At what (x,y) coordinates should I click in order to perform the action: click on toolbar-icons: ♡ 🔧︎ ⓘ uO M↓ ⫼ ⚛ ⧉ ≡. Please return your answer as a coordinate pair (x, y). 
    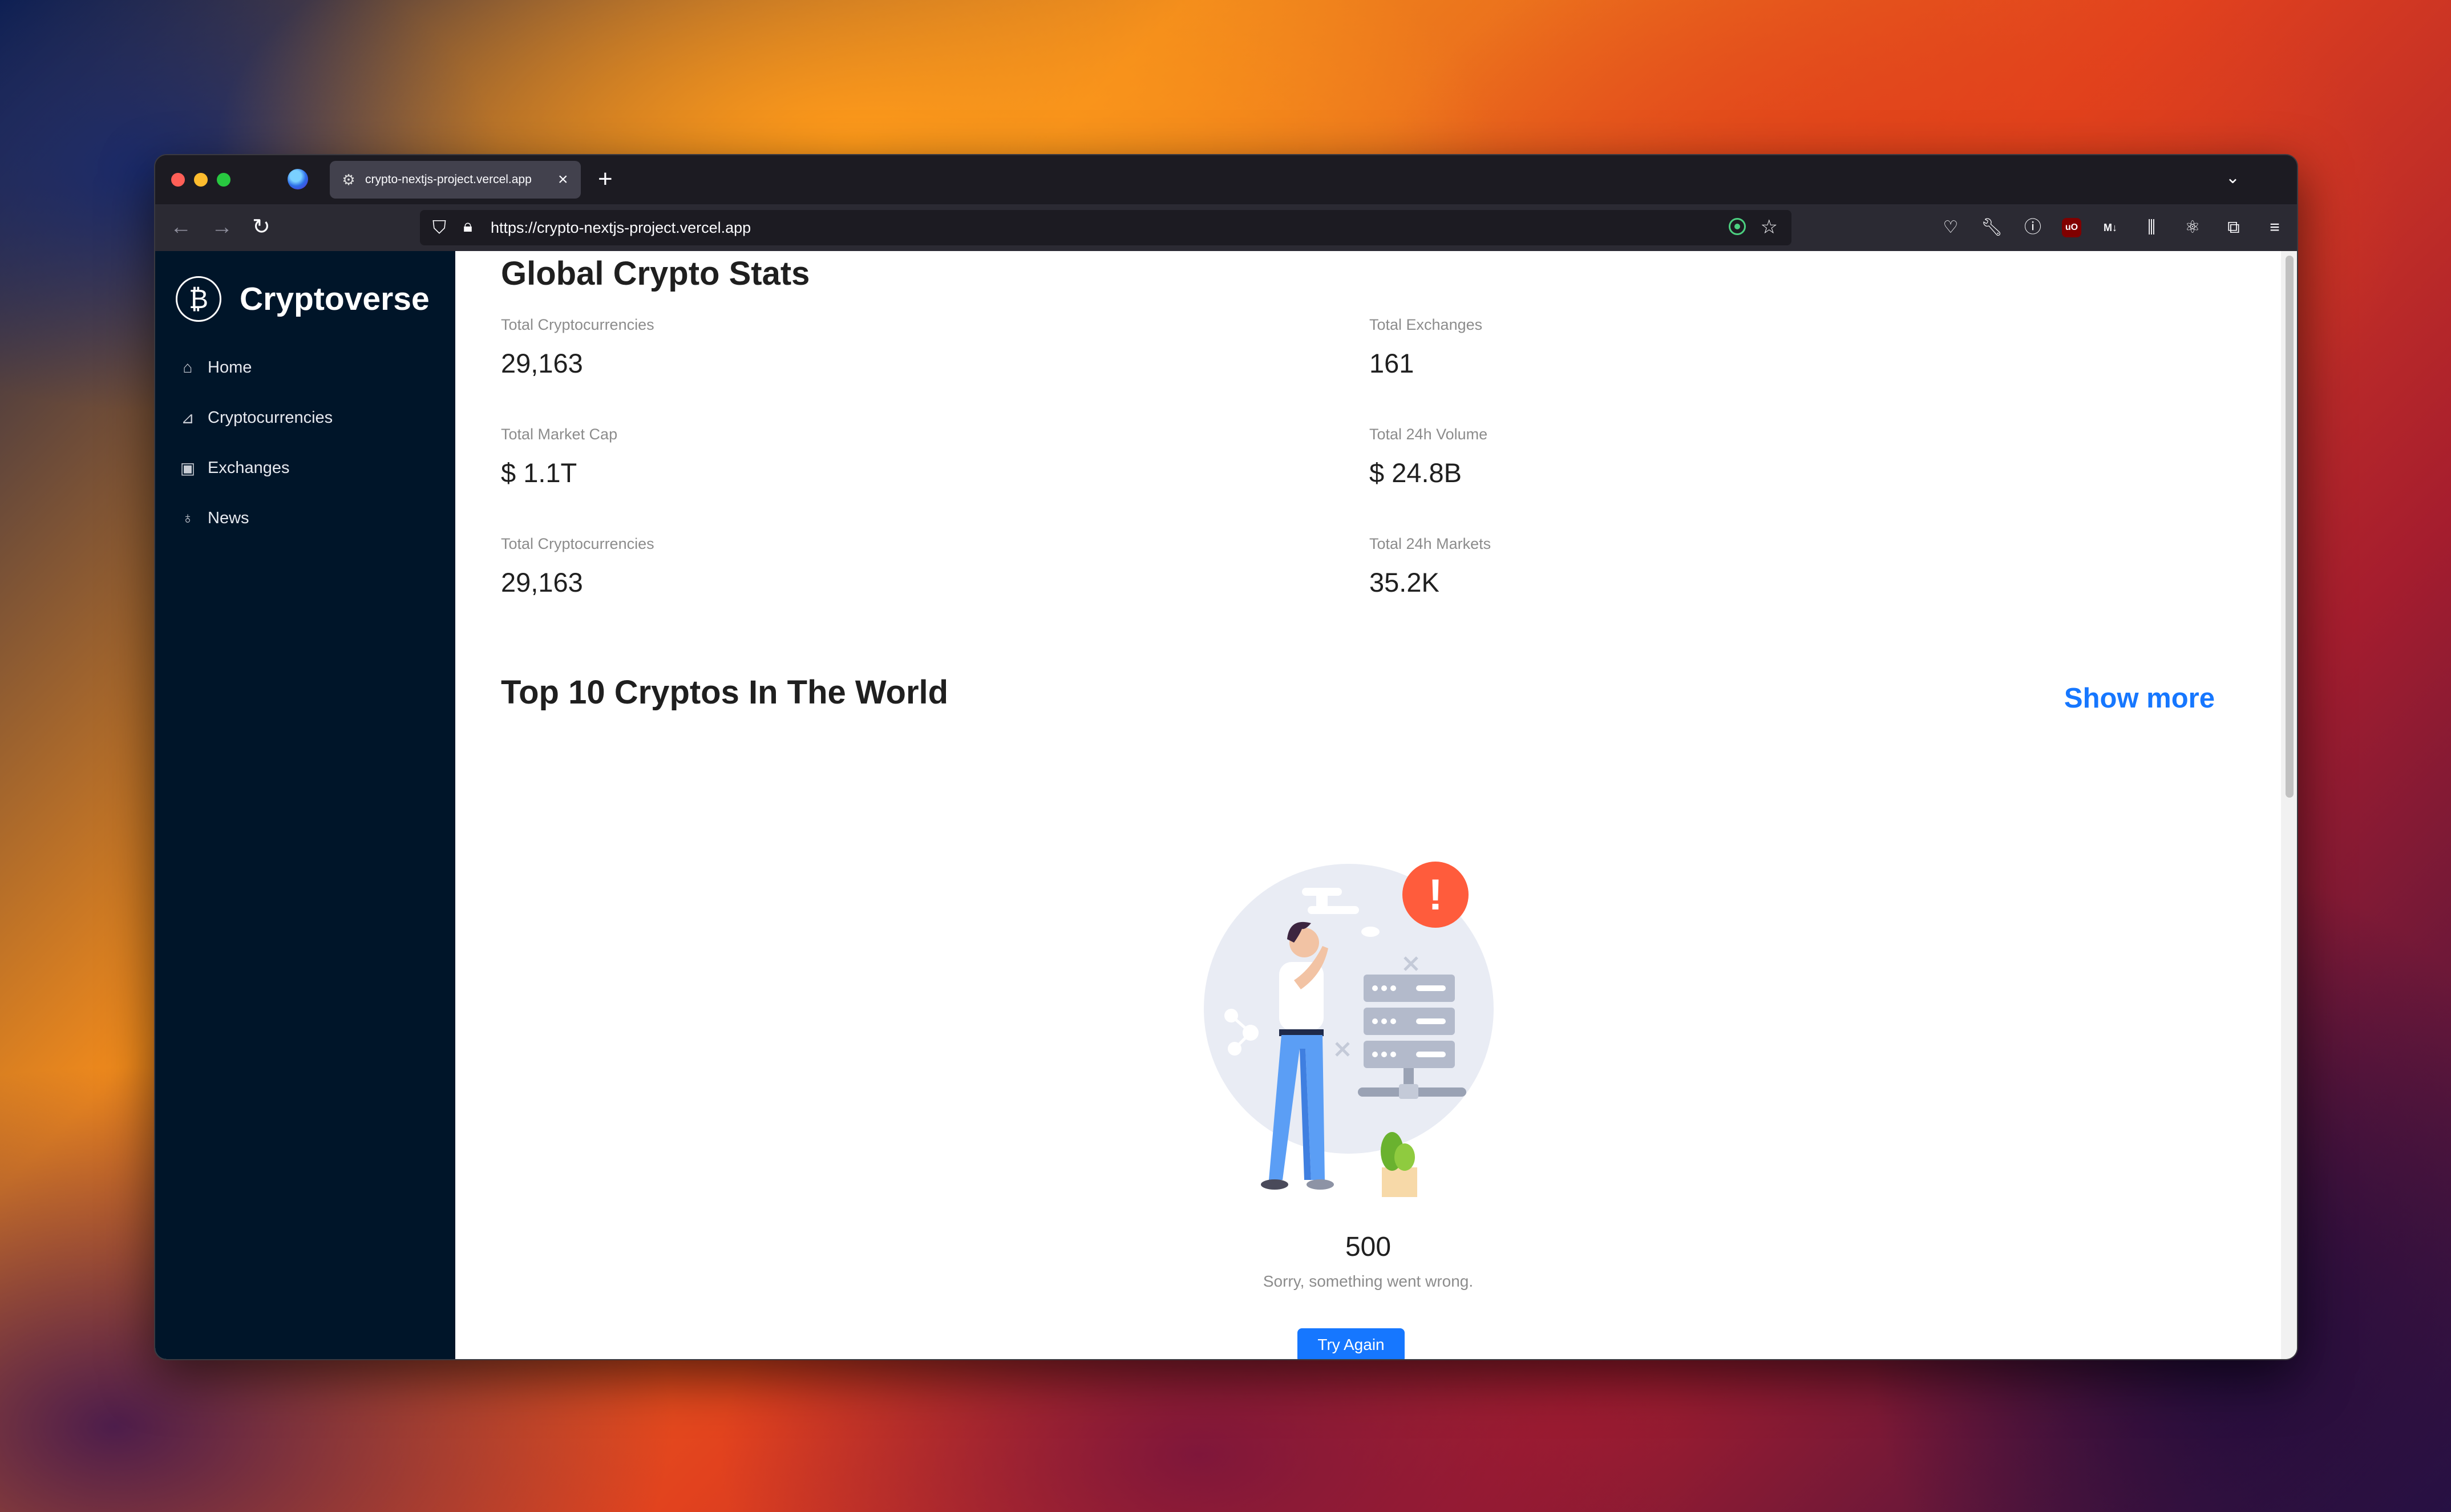
    Looking at the image, I should click on (2113, 228).